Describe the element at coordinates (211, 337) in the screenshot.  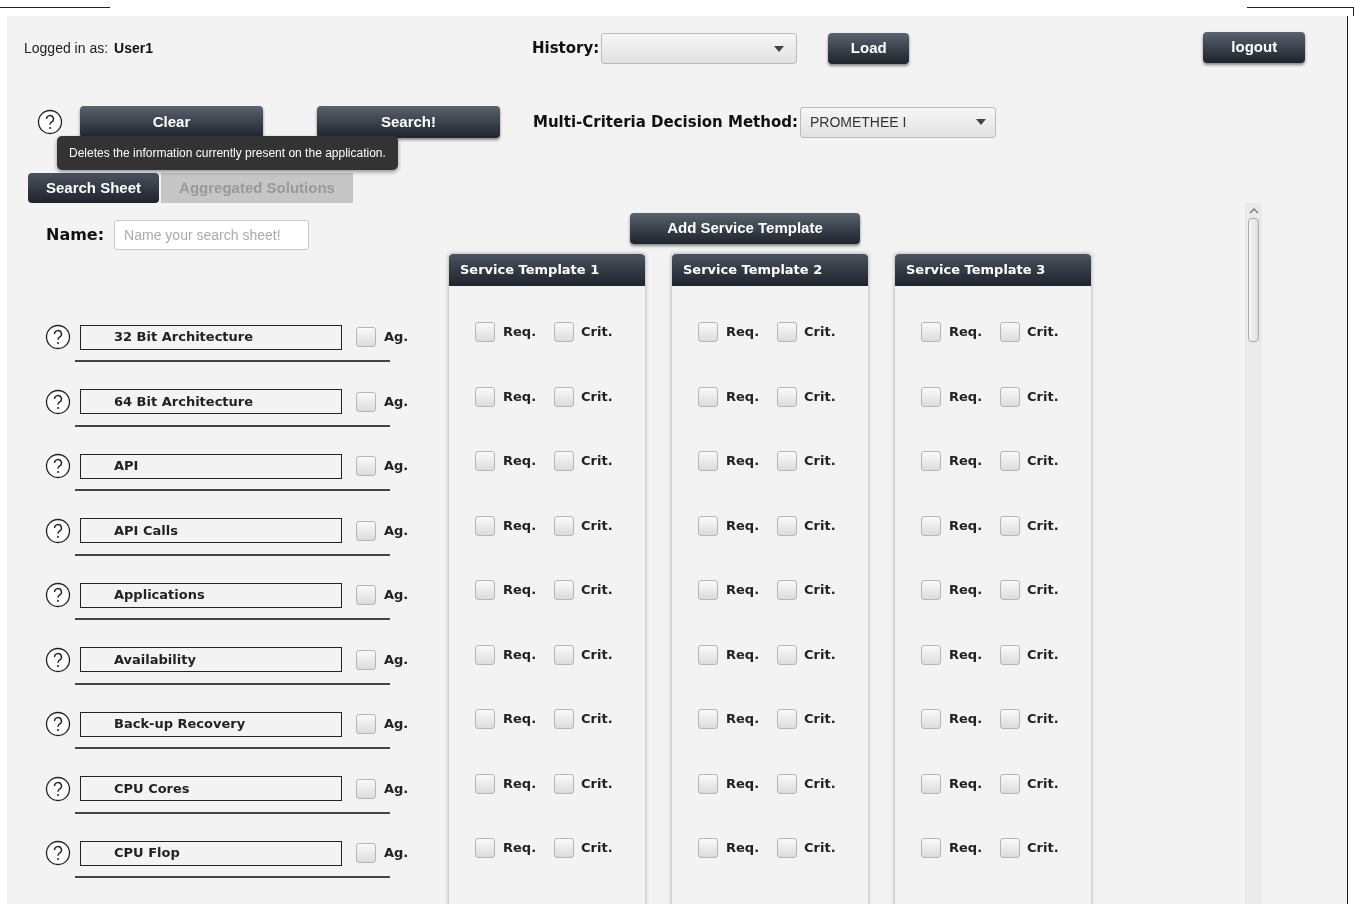
I see `criterion-label: 32 Bit Architecture` at that location.